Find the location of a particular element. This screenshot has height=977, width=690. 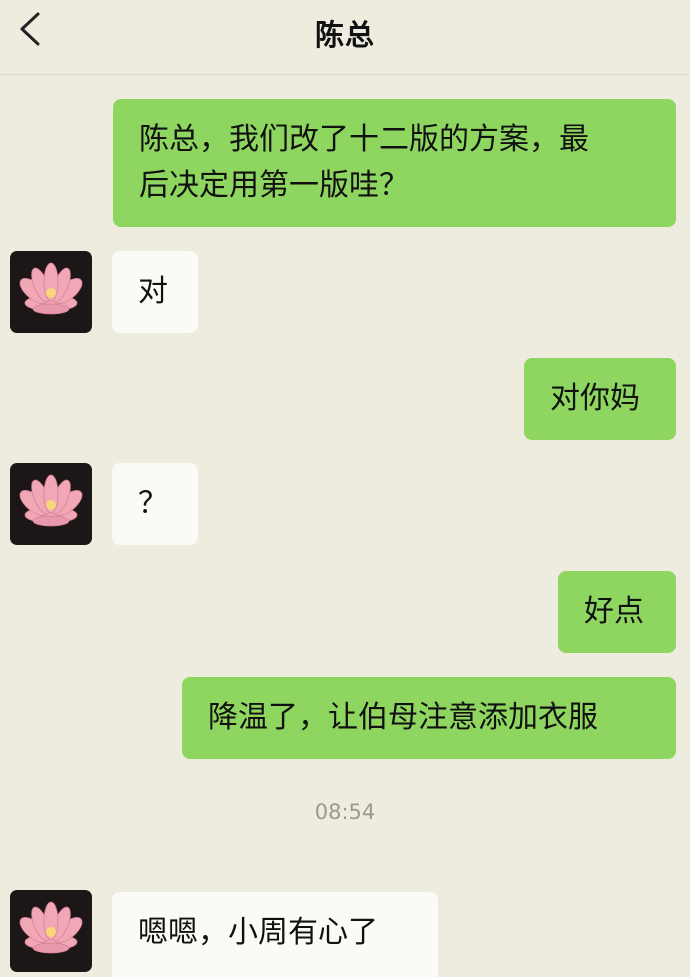

chat-header: 陈总 is located at coordinates (345, 31).